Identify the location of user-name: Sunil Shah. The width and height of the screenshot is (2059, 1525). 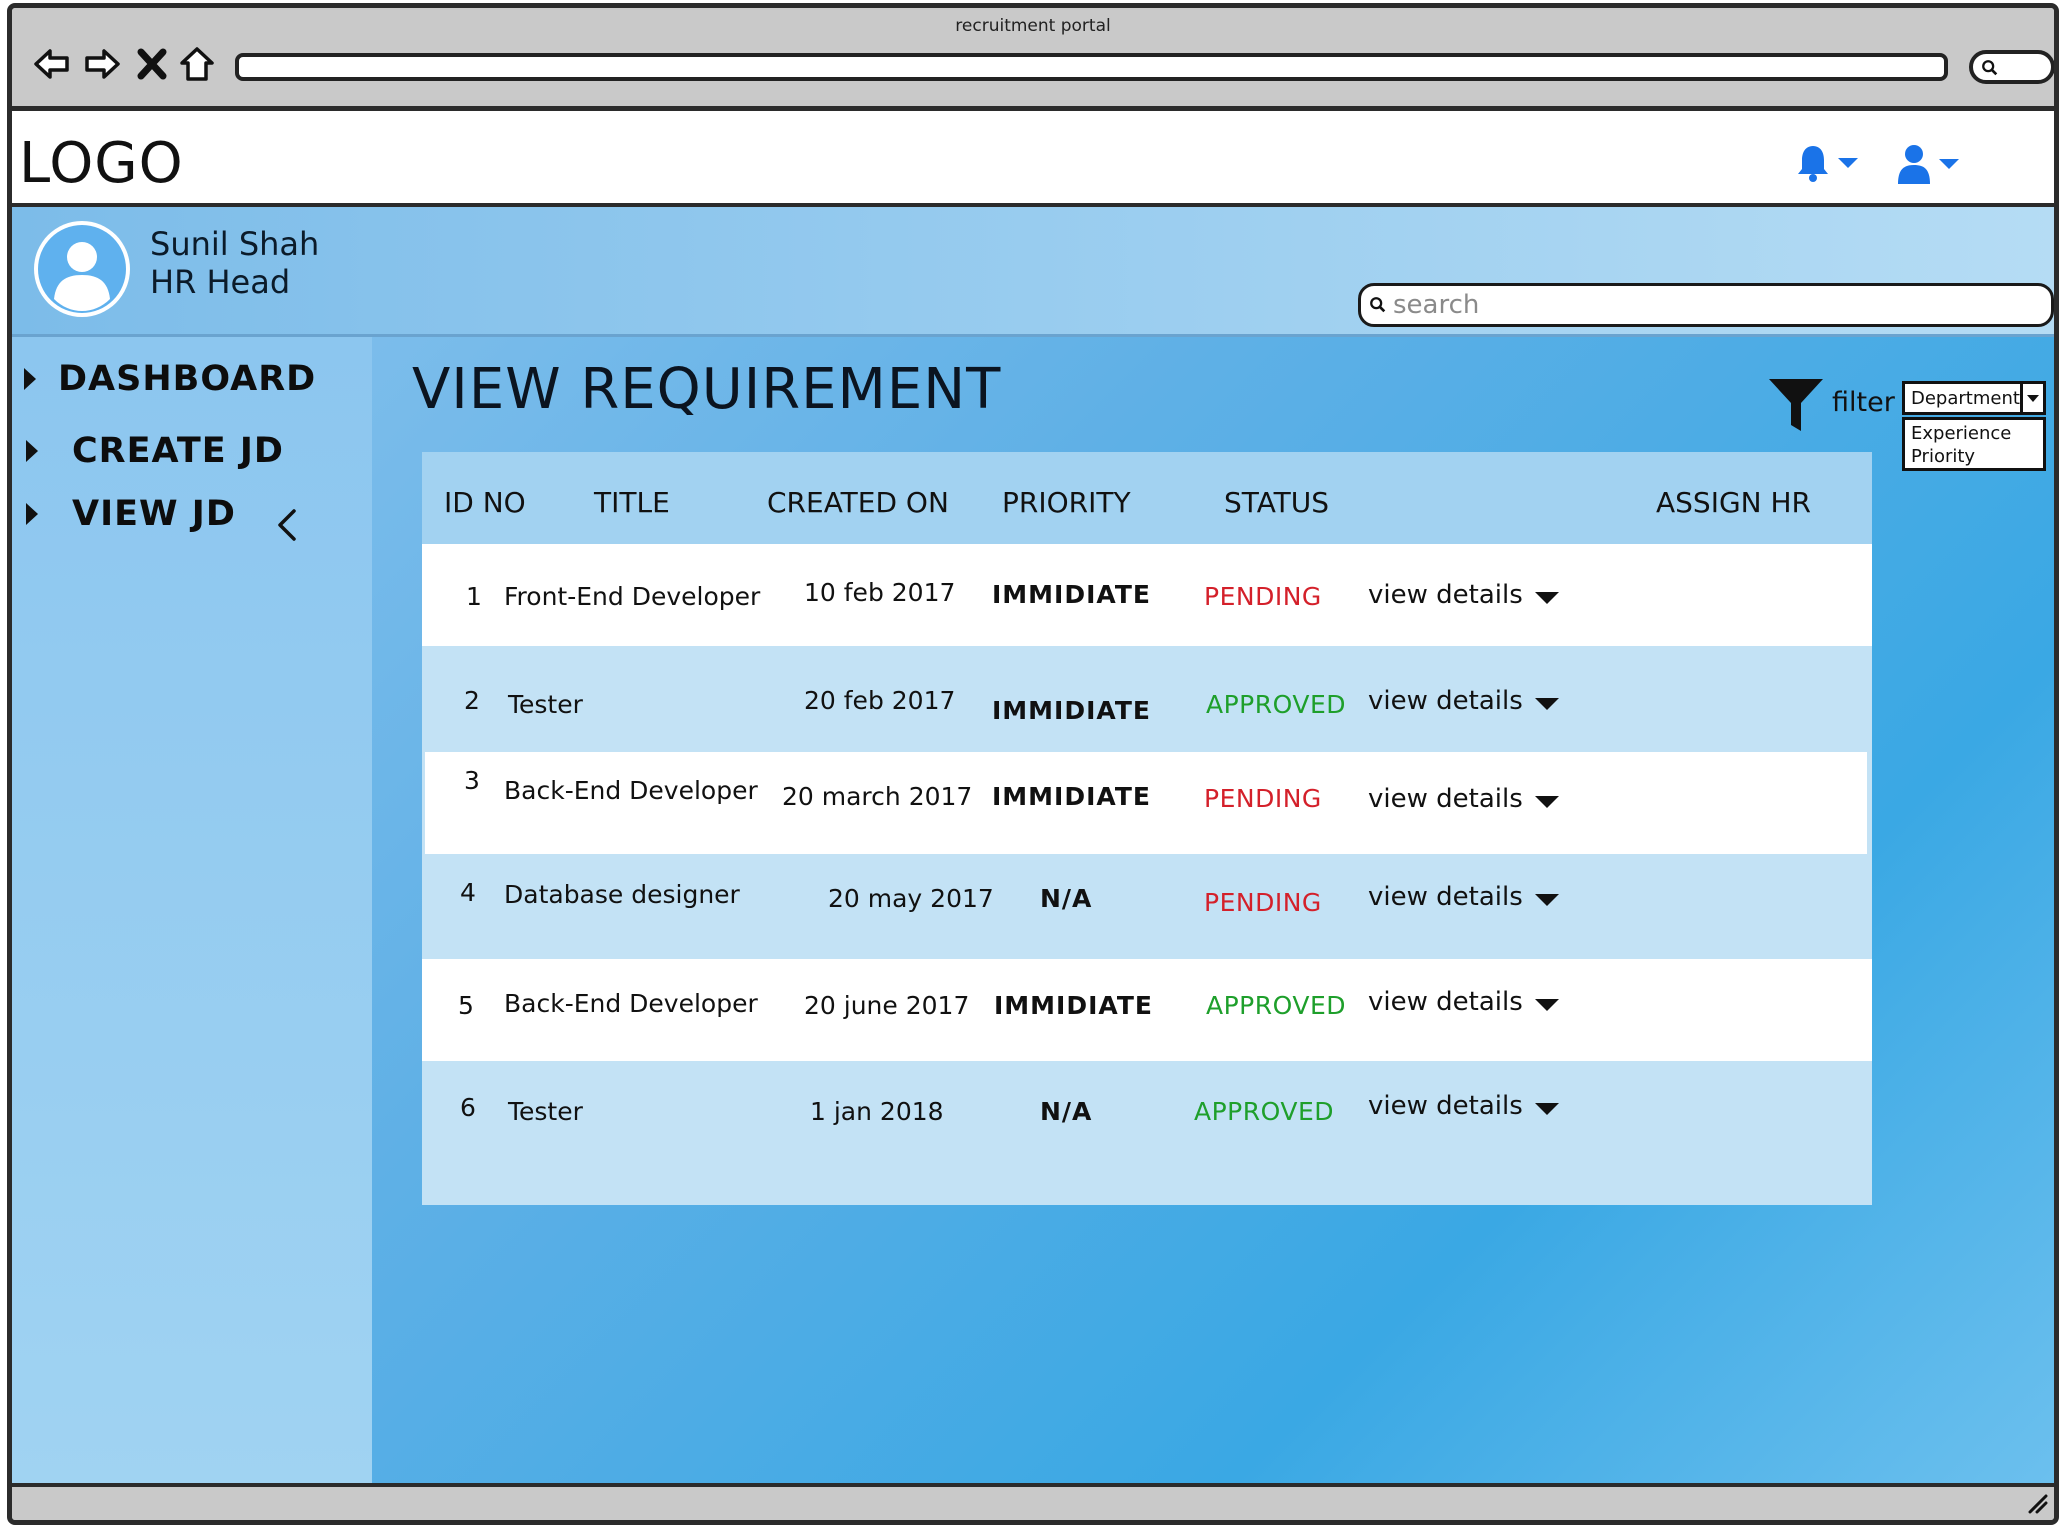
(235, 244).